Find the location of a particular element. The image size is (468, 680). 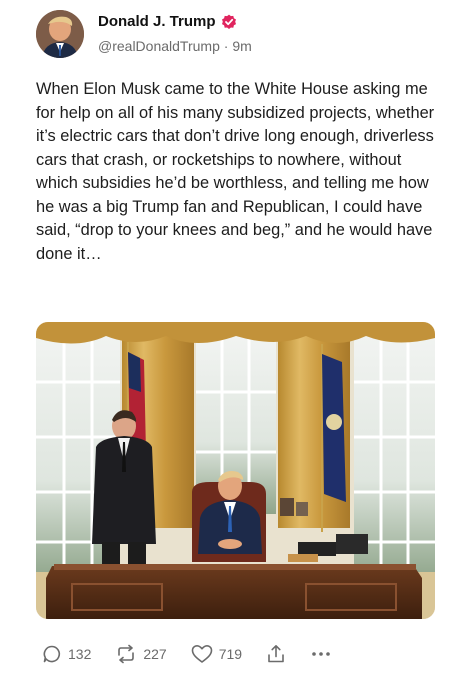

more-button is located at coordinates (321, 654).